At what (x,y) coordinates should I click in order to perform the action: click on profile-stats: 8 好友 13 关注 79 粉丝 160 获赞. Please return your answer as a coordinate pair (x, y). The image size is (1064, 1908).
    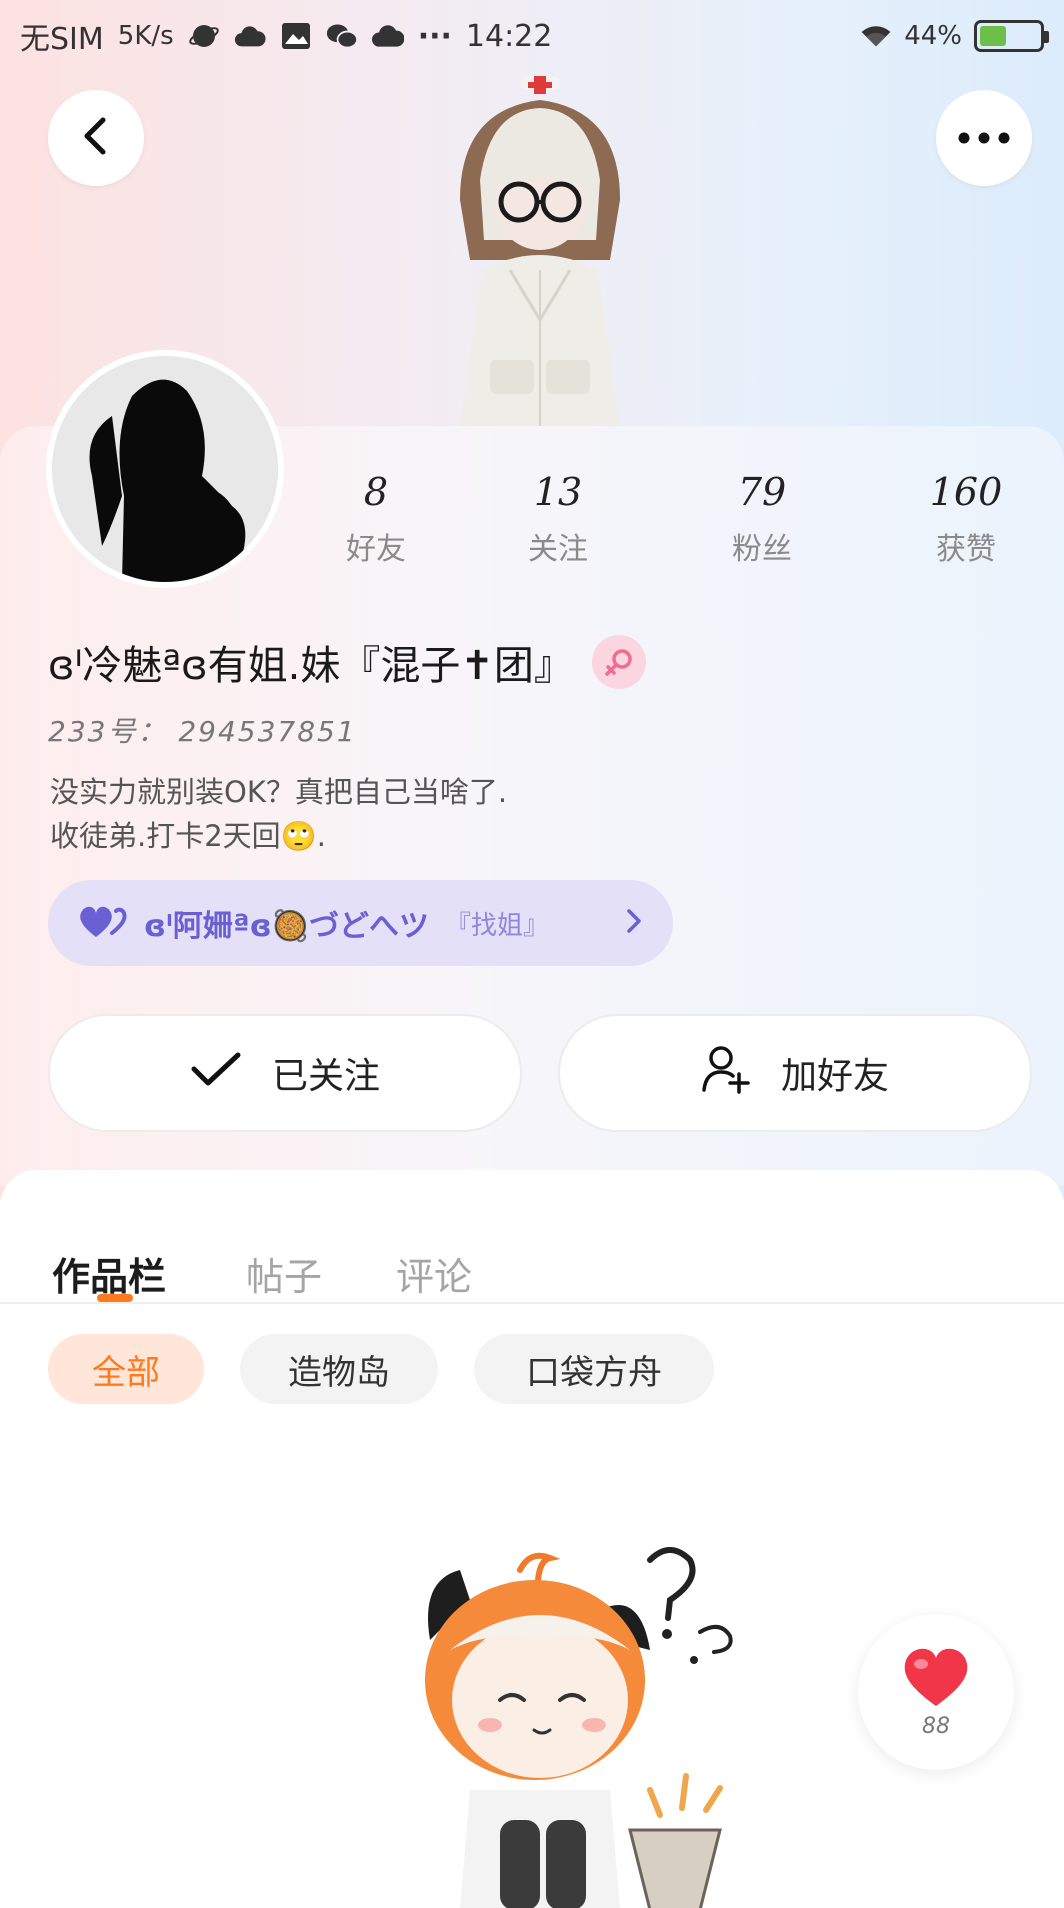
    Looking at the image, I should click on (532, 525).